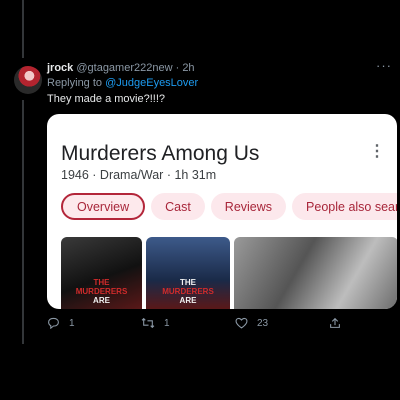 This screenshot has height=400, width=400. What do you see at coordinates (188, 273) in the screenshot?
I see `poster-image-2: THE MURDERERS ARE` at bounding box center [188, 273].